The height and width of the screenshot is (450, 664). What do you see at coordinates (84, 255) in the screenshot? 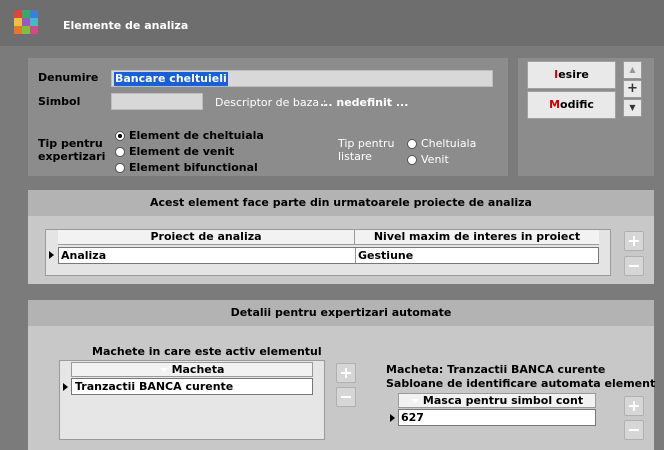
I see `cell-proiect: Analiza` at bounding box center [84, 255].